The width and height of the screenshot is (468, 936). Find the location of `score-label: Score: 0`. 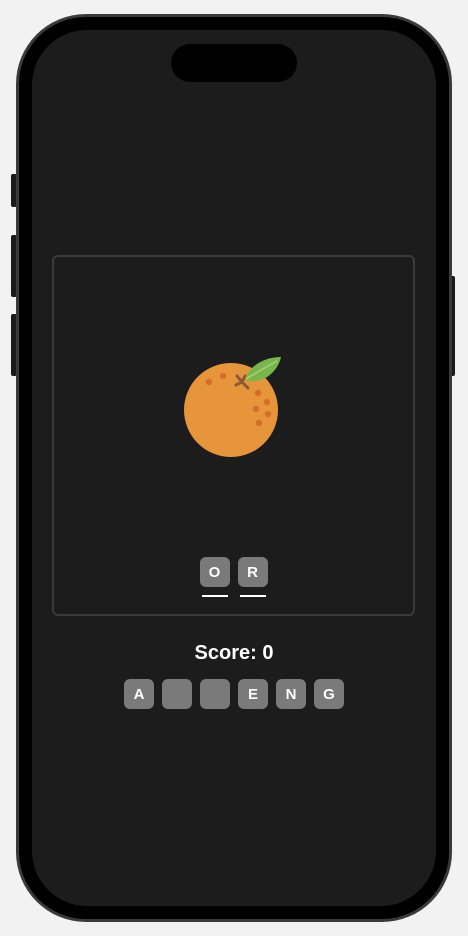

score-label: Score: 0 is located at coordinates (234, 653).